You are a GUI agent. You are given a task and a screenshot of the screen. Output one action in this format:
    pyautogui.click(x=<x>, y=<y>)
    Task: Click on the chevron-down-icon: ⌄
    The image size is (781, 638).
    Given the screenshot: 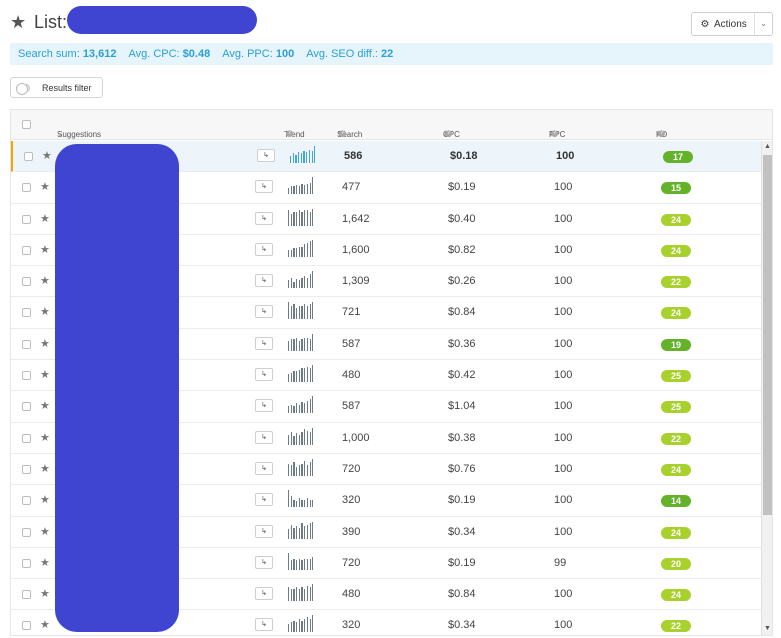 What is the action you would take?
    pyautogui.click(x=763, y=24)
    